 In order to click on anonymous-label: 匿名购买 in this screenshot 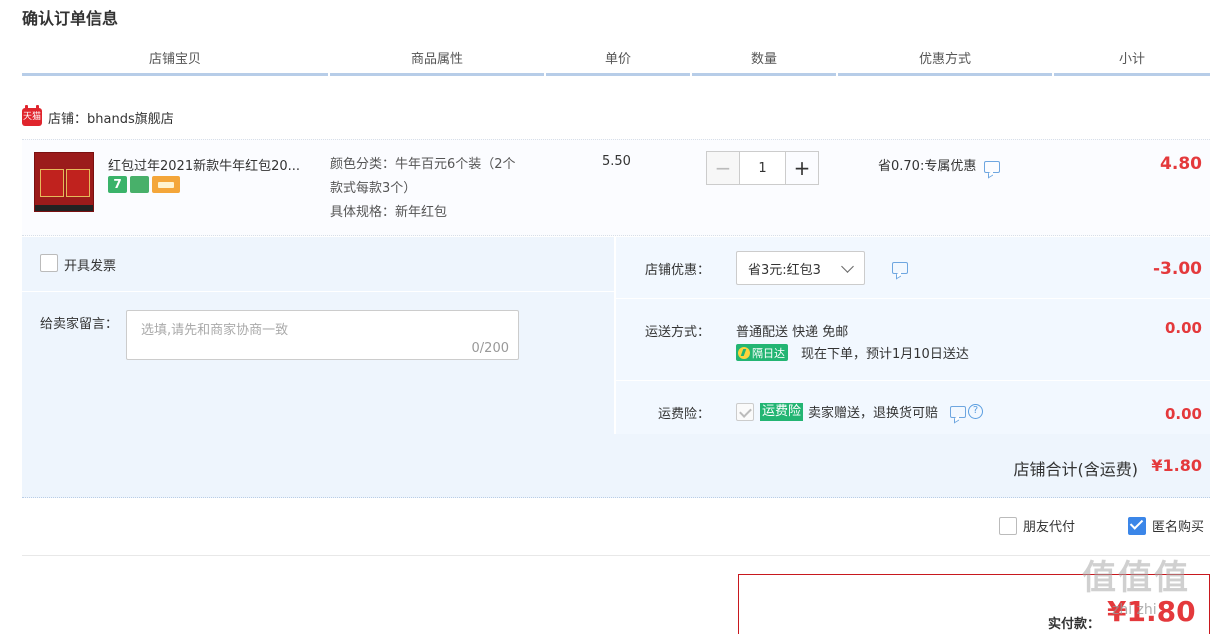, I will do `click(1178, 525)`.